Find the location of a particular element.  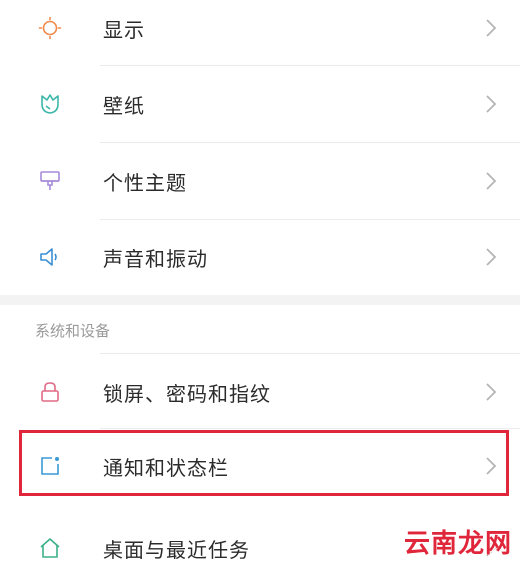

settings-item-lockscreen: 锁屏、密码和指纹 is located at coordinates (260, 392).